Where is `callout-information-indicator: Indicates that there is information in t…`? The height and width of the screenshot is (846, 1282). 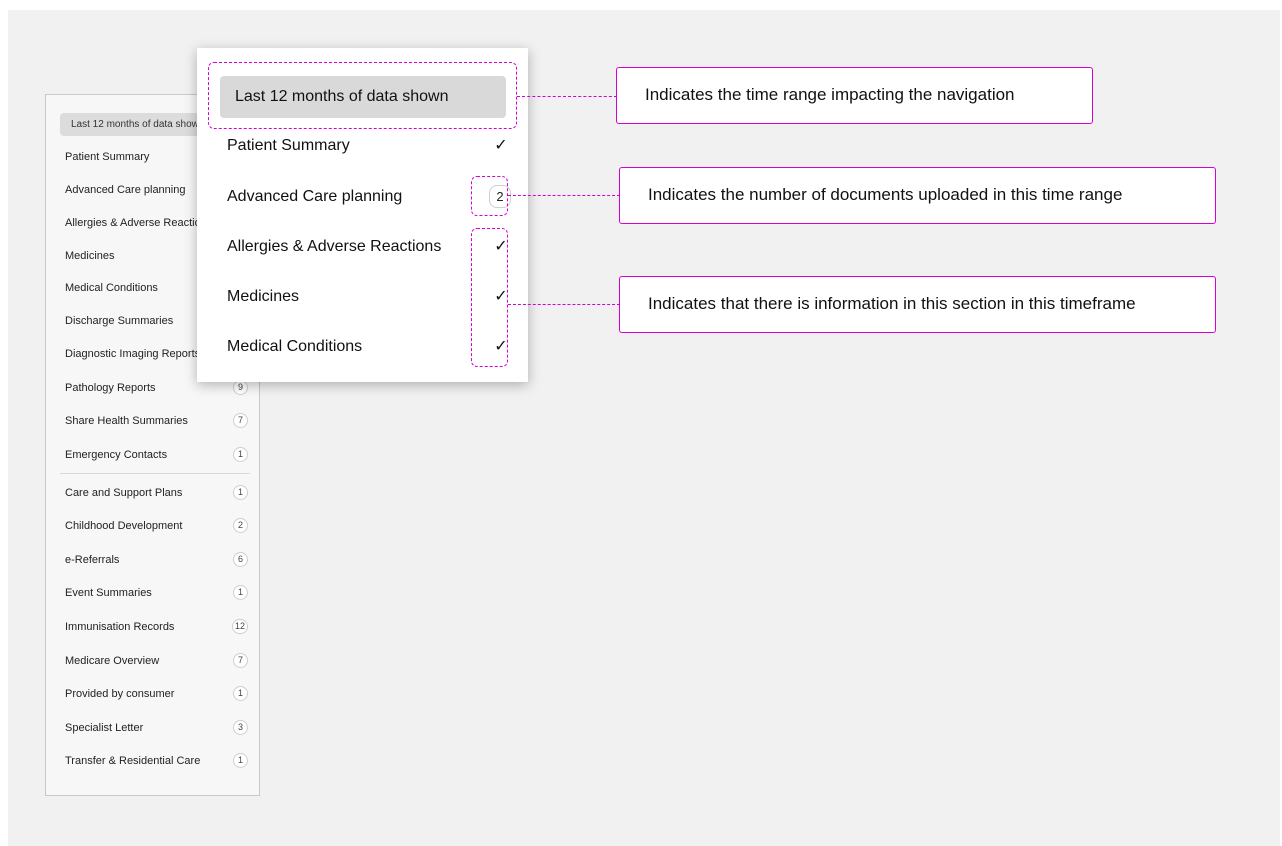
callout-information-indicator: Indicates that there is information in t… is located at coordinates (917, 304).